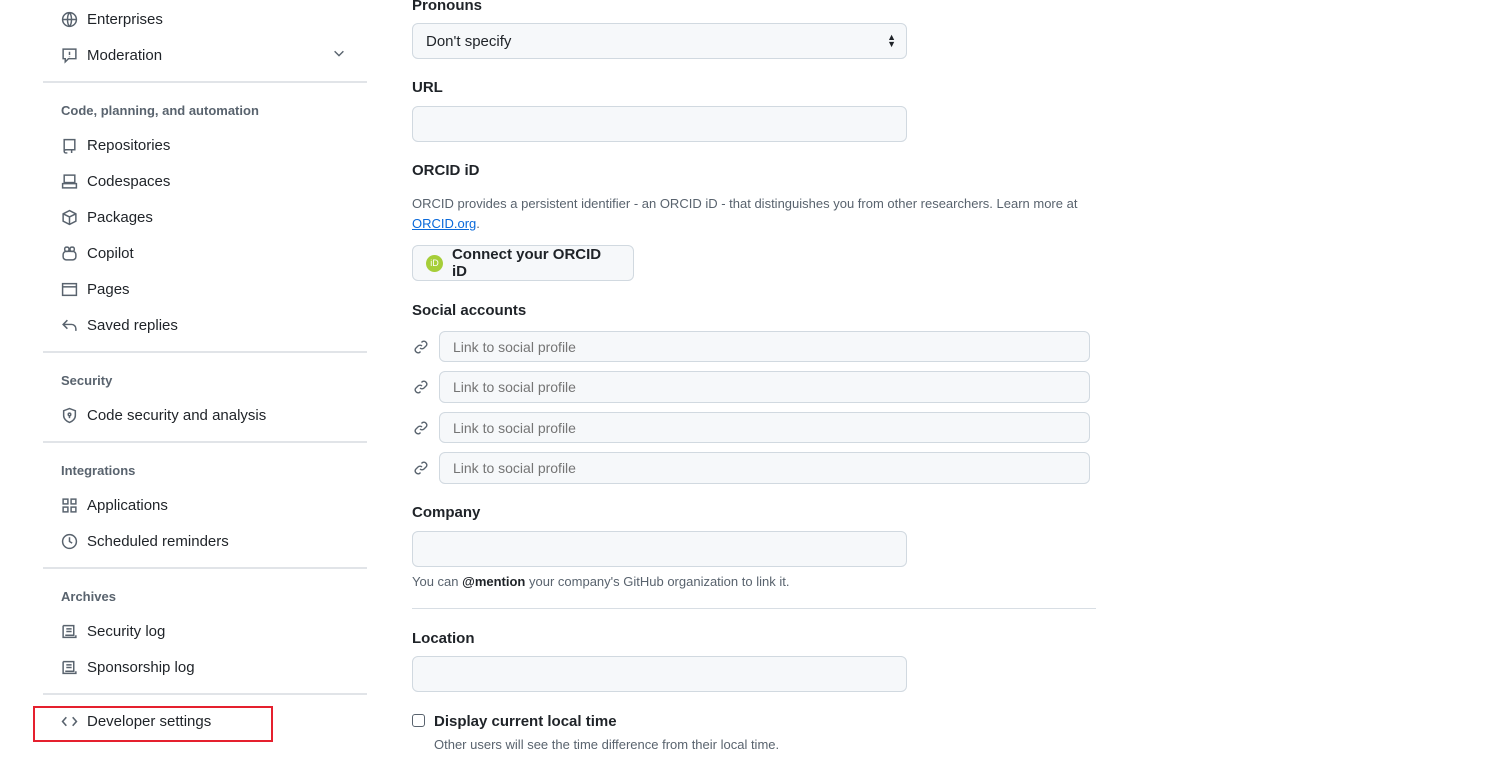 The width and height of the screenshot is (1507, 766). I want to click on code-icon, so click(69, 721).